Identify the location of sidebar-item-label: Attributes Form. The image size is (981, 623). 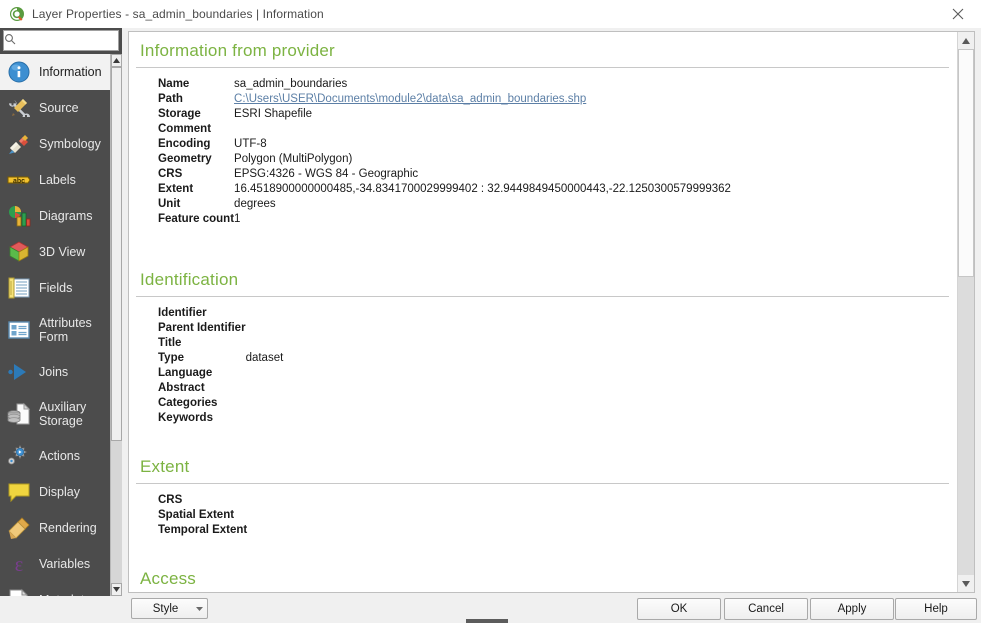
(65, 330).